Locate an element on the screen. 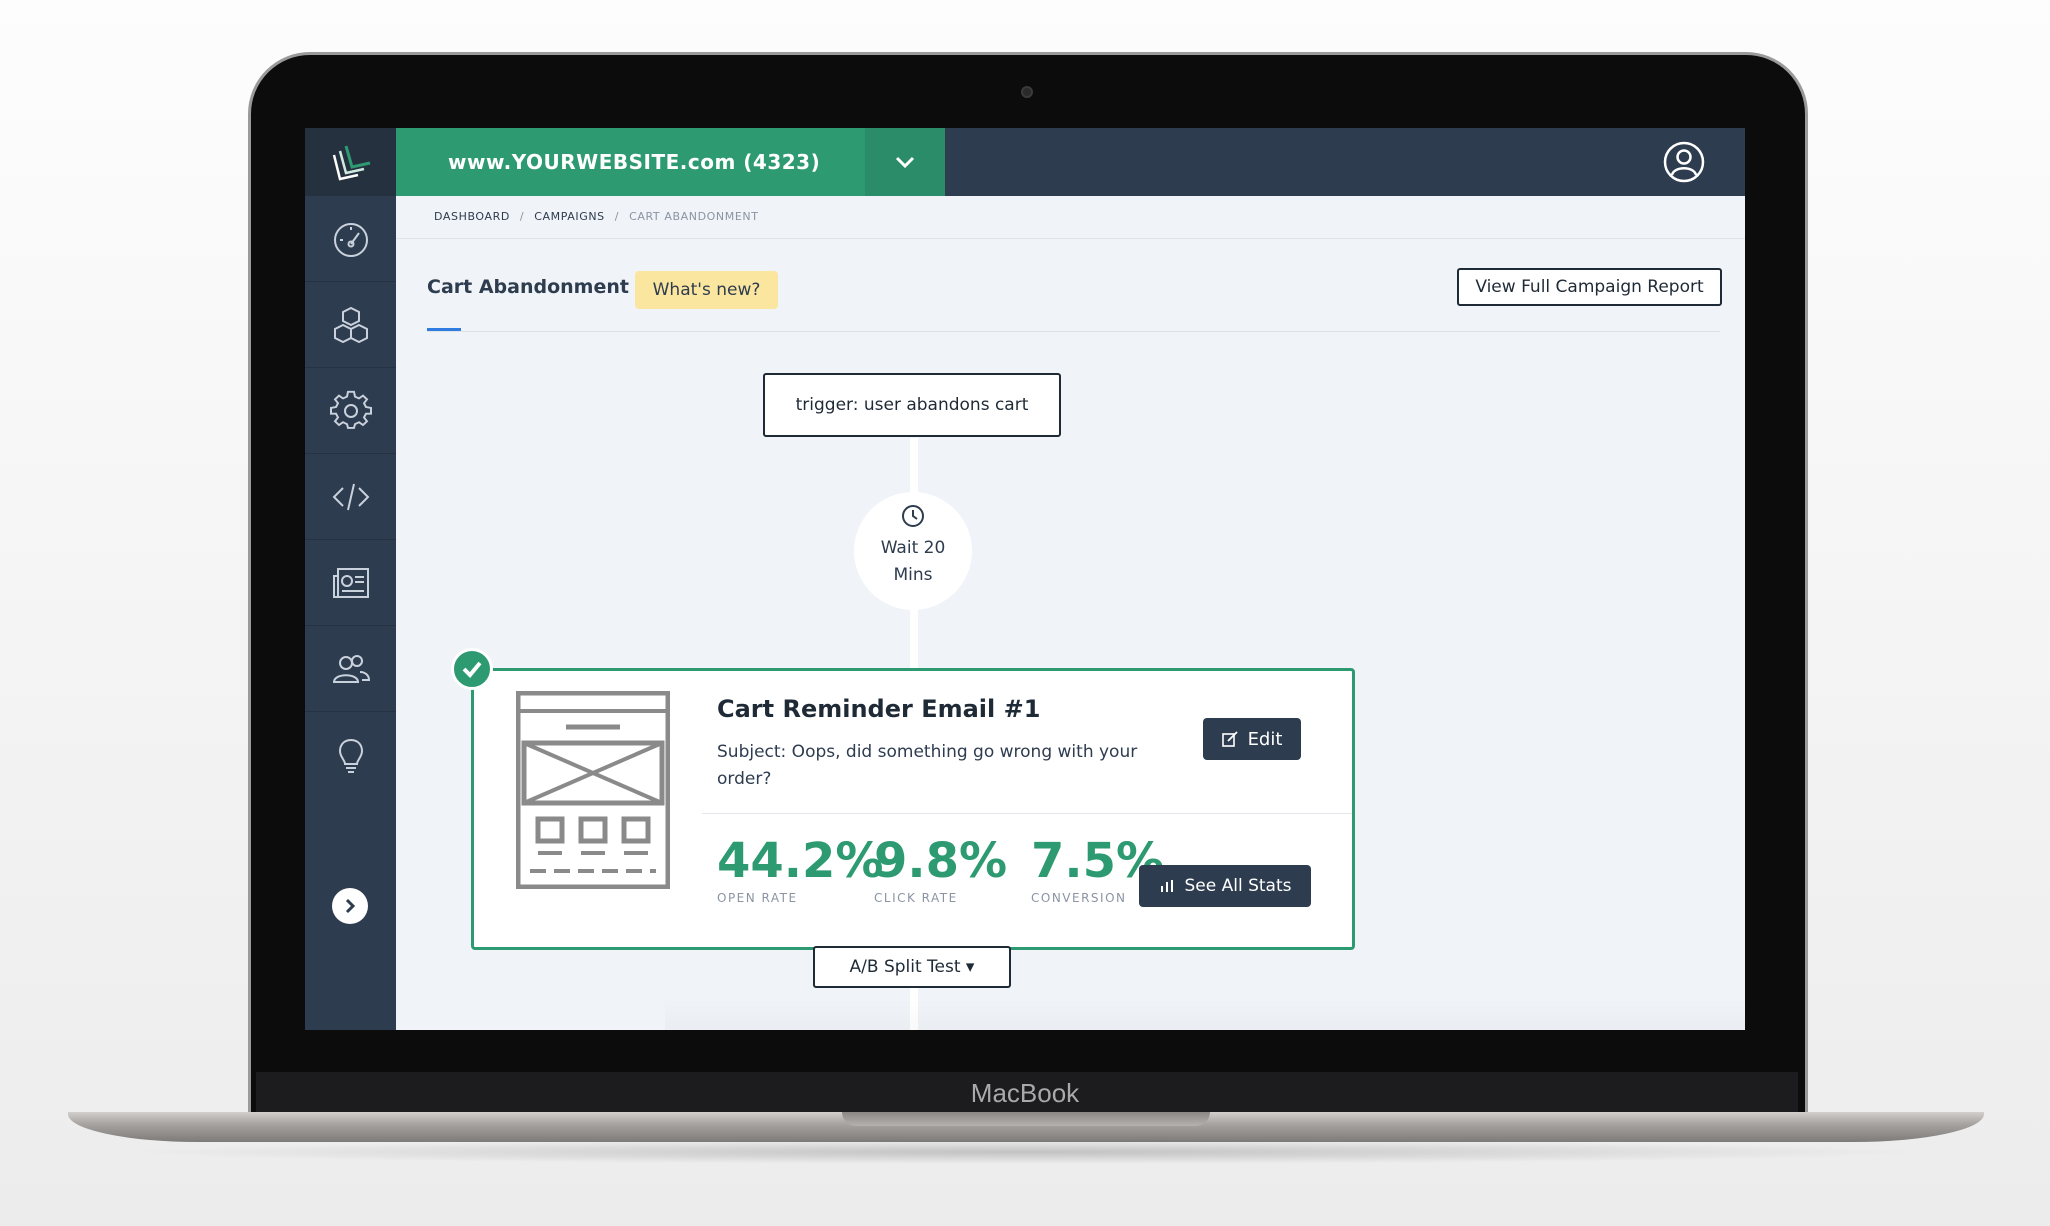 This screenshot has width=2050, height=1226. chevron-right-icon is located at coordinates (350, 906).